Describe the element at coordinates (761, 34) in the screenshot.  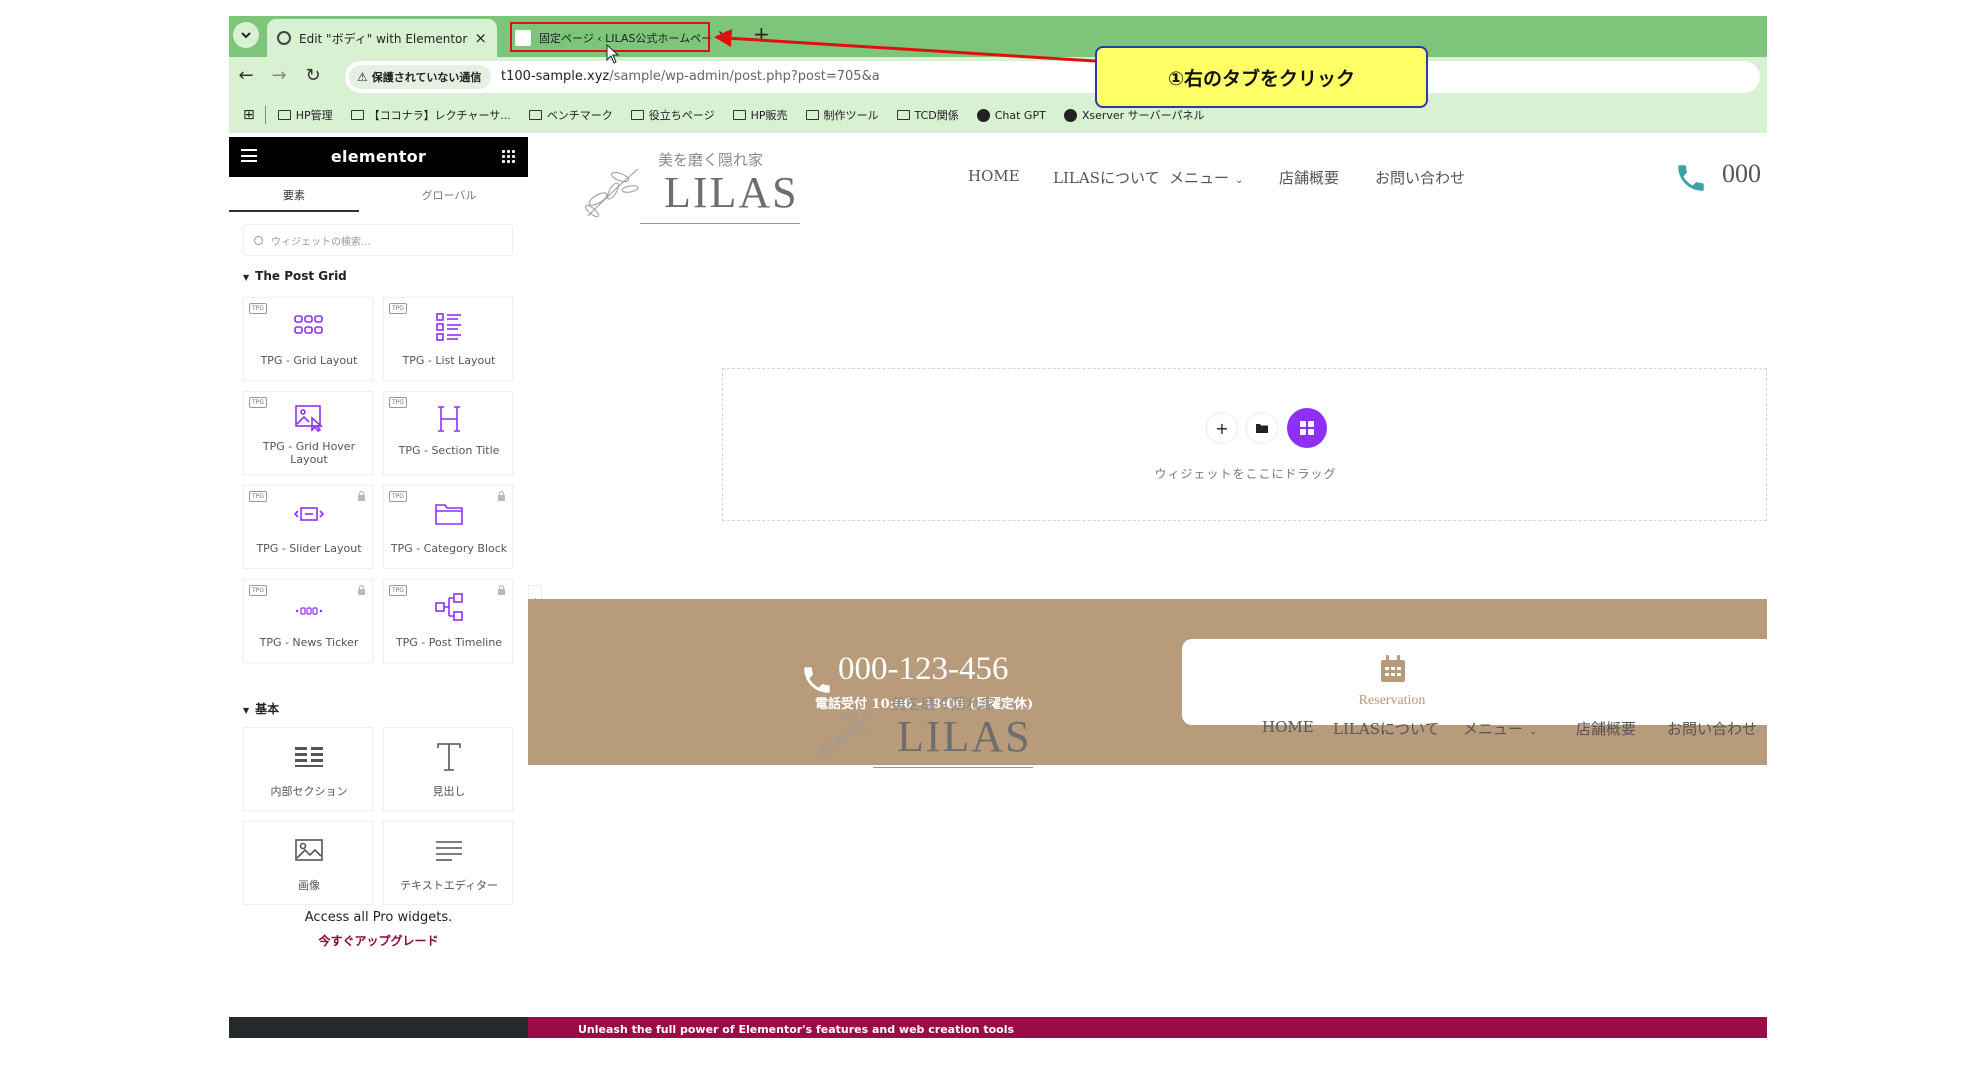
I see `new-tab-button: +` at that location.